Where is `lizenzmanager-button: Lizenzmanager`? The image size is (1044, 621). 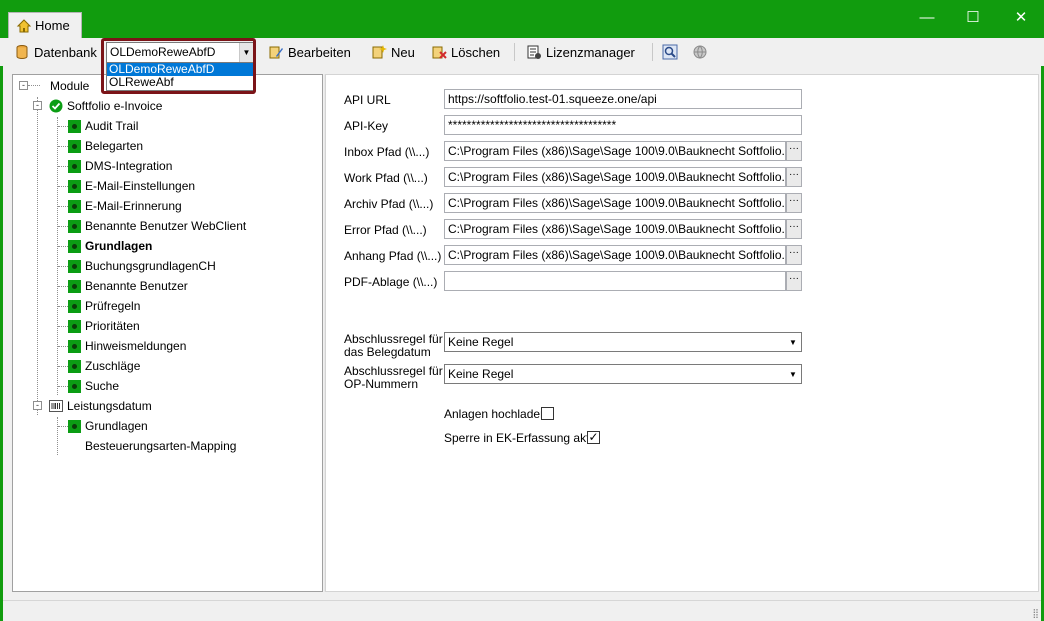 lizenzmanager-button: Lizenzmanager is located at coordinates (580, 52).